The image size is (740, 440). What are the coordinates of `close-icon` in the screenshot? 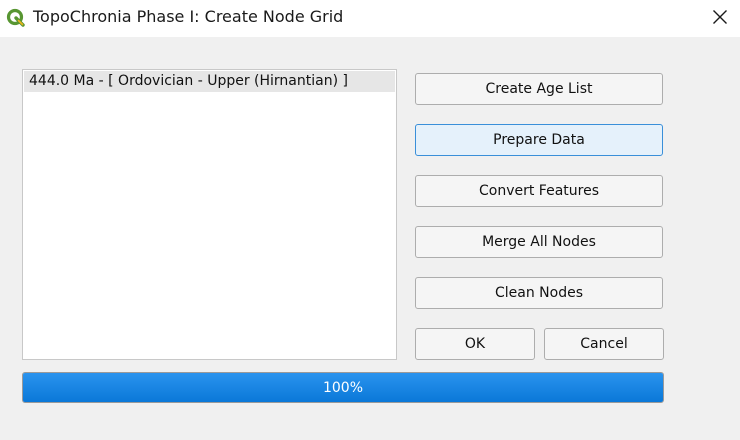 It's located at (720, 17).